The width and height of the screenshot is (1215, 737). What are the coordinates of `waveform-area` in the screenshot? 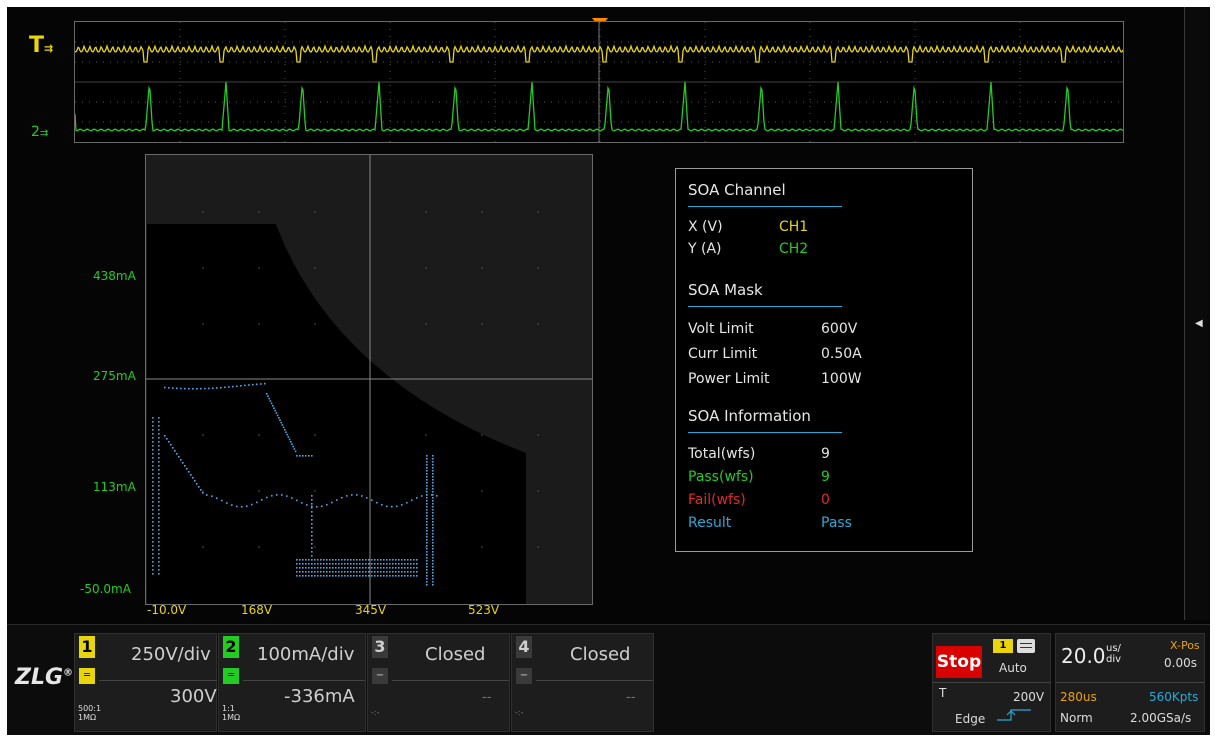 It's located at (599, 82).